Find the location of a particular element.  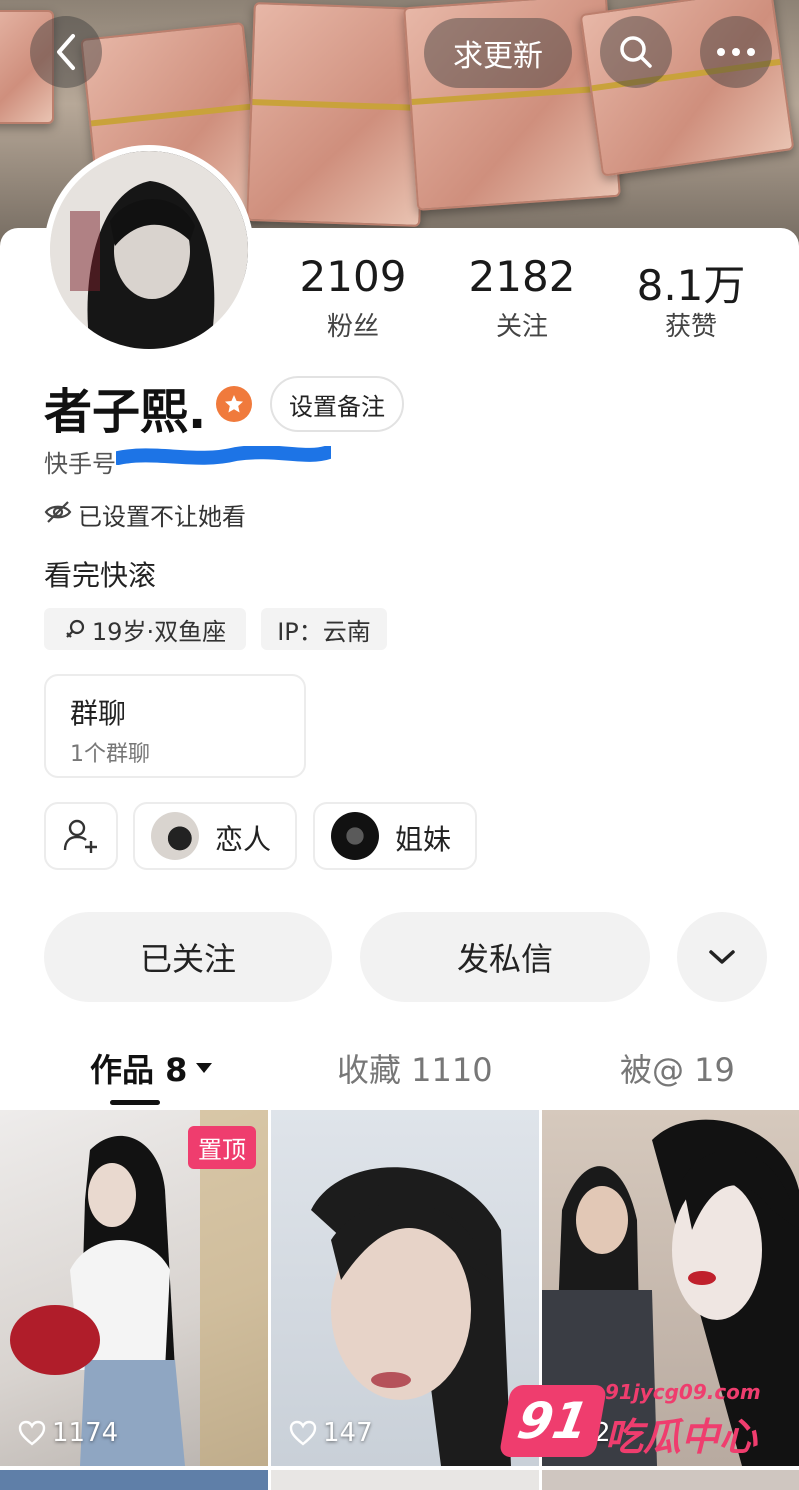

video-likes: 147 is located at coordinates (331, 1433).